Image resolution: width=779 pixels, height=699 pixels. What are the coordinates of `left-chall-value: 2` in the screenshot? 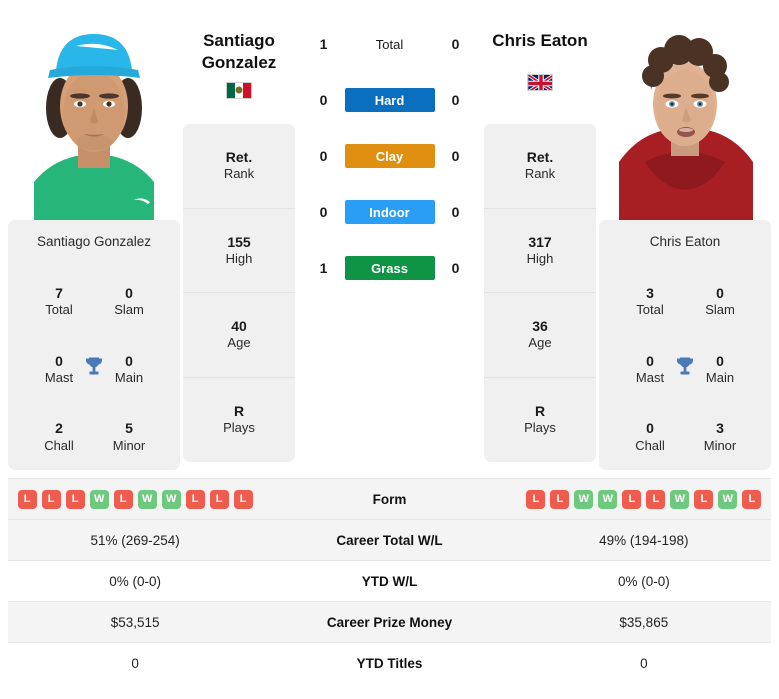 It's located at (59, 428).